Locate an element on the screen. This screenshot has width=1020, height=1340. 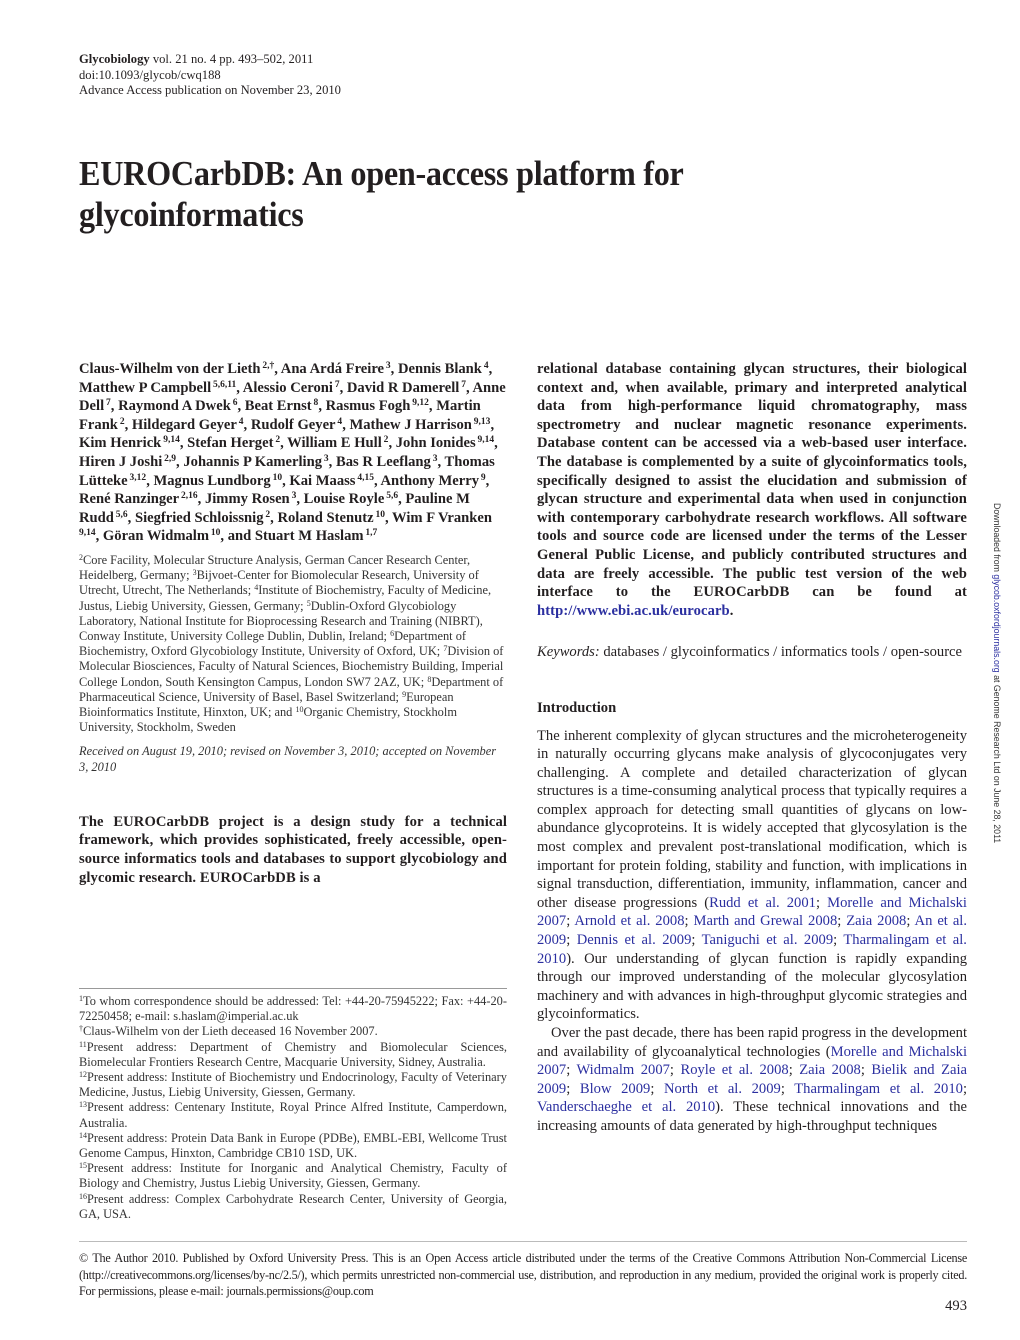
citation-link: Rudd et al. 2001 is located at coordinates (762, 903).